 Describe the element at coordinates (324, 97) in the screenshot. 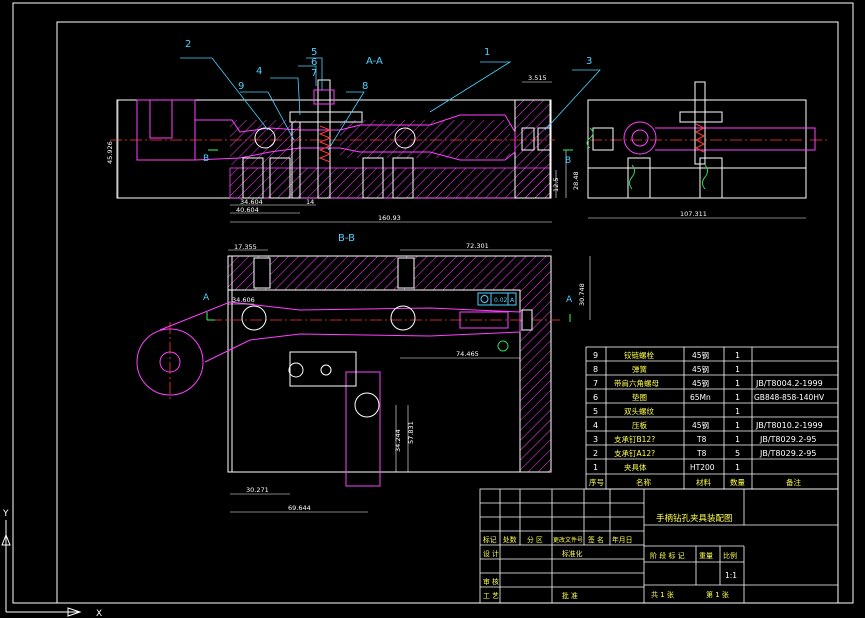

I see `nut` at that location.